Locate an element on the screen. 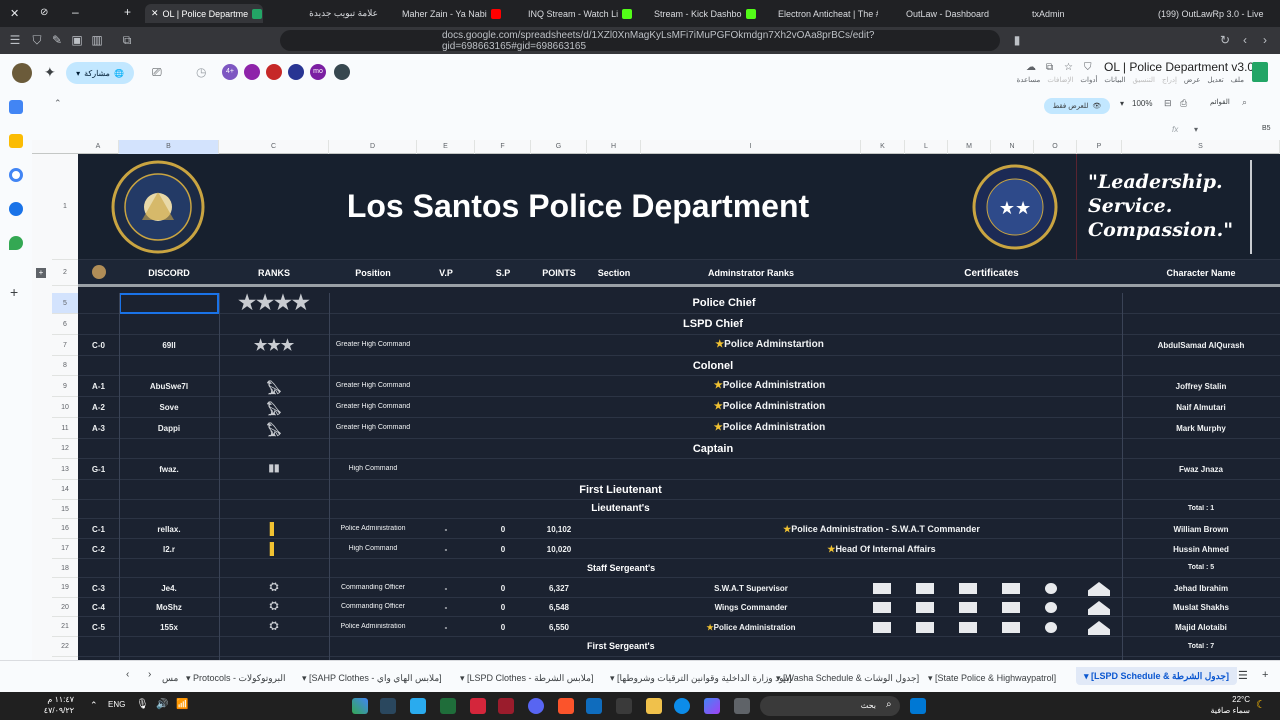 The height and width of the screenshot is (720, 1280). row-header: 20 is located at coordinates (65, 607).